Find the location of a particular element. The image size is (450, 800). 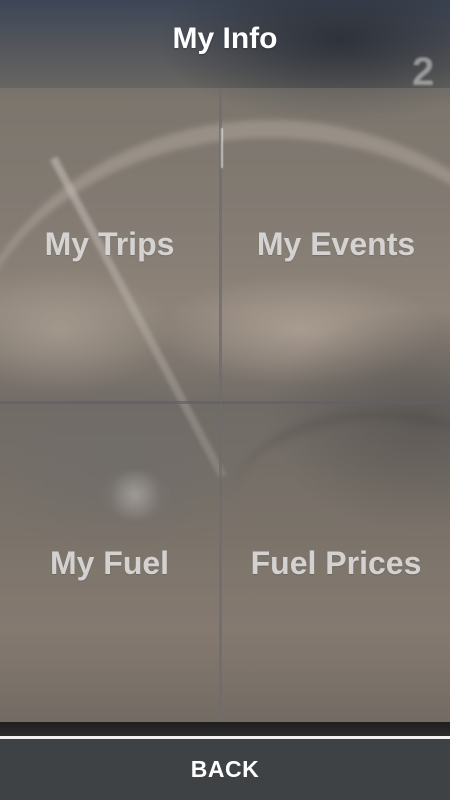

my-events-label: My Events is located at coordinates (336, 244).